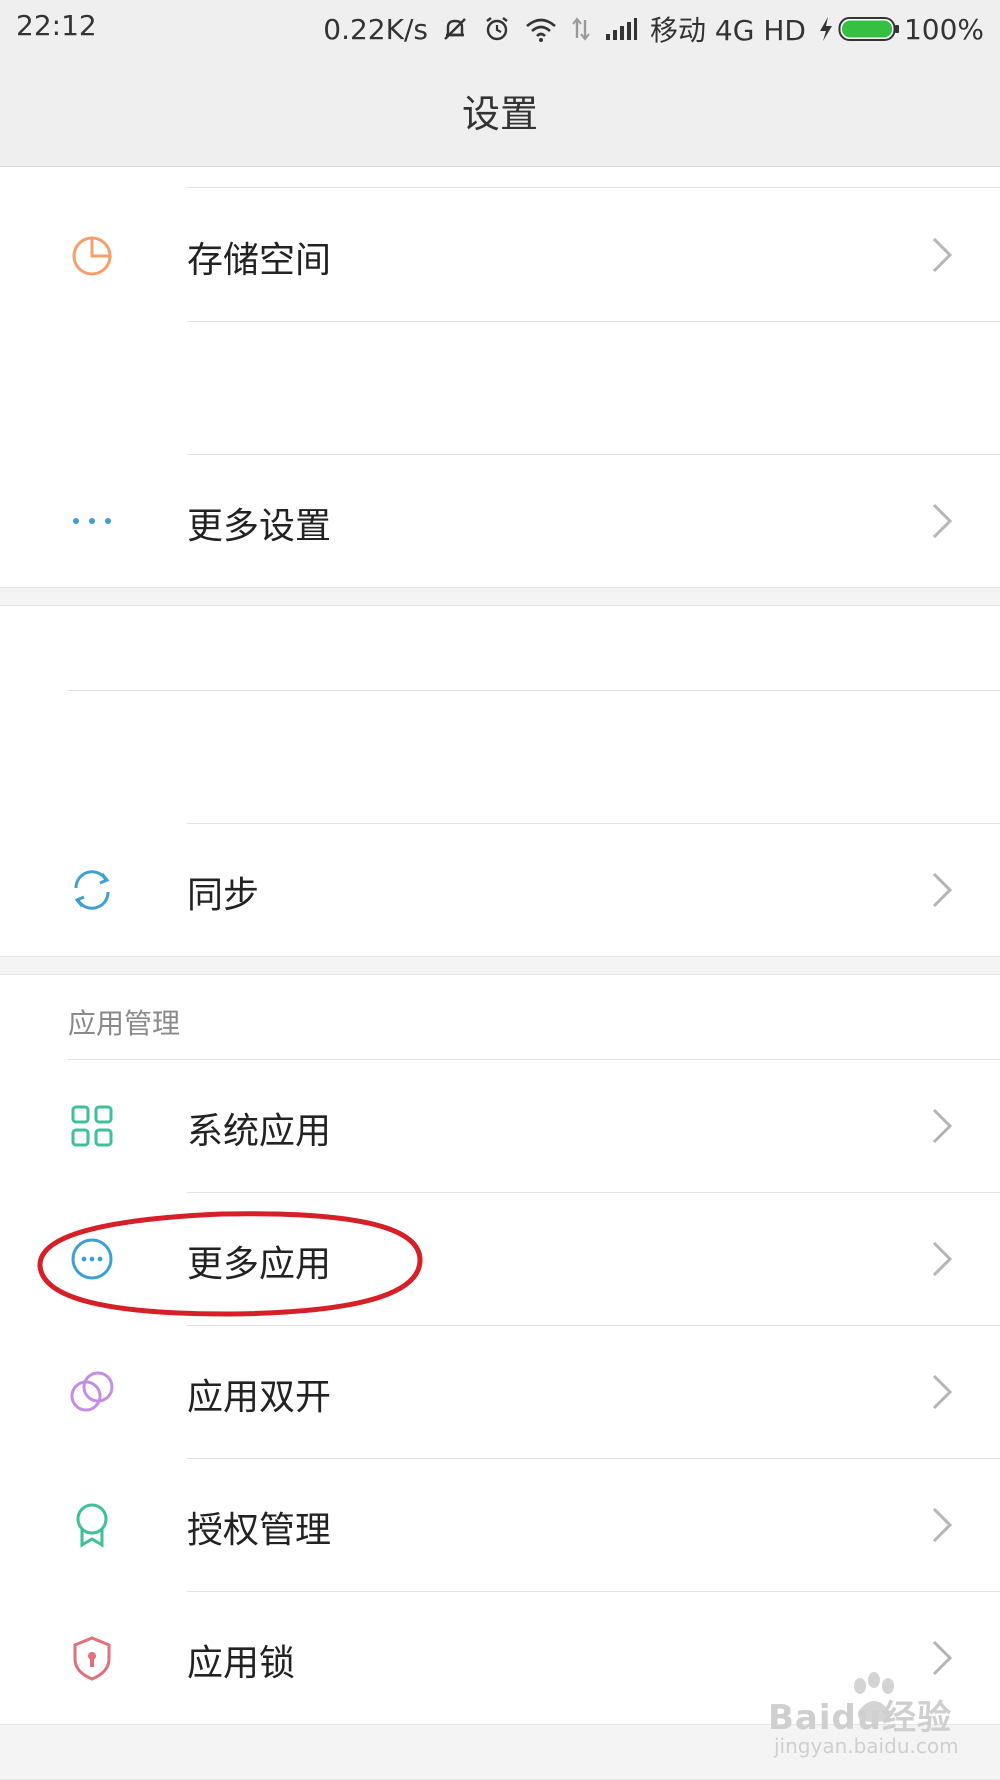  What do you see at coordinates (621, 29) in the screenshot?
I see `signal-icon` at bounding box center [621, 29].